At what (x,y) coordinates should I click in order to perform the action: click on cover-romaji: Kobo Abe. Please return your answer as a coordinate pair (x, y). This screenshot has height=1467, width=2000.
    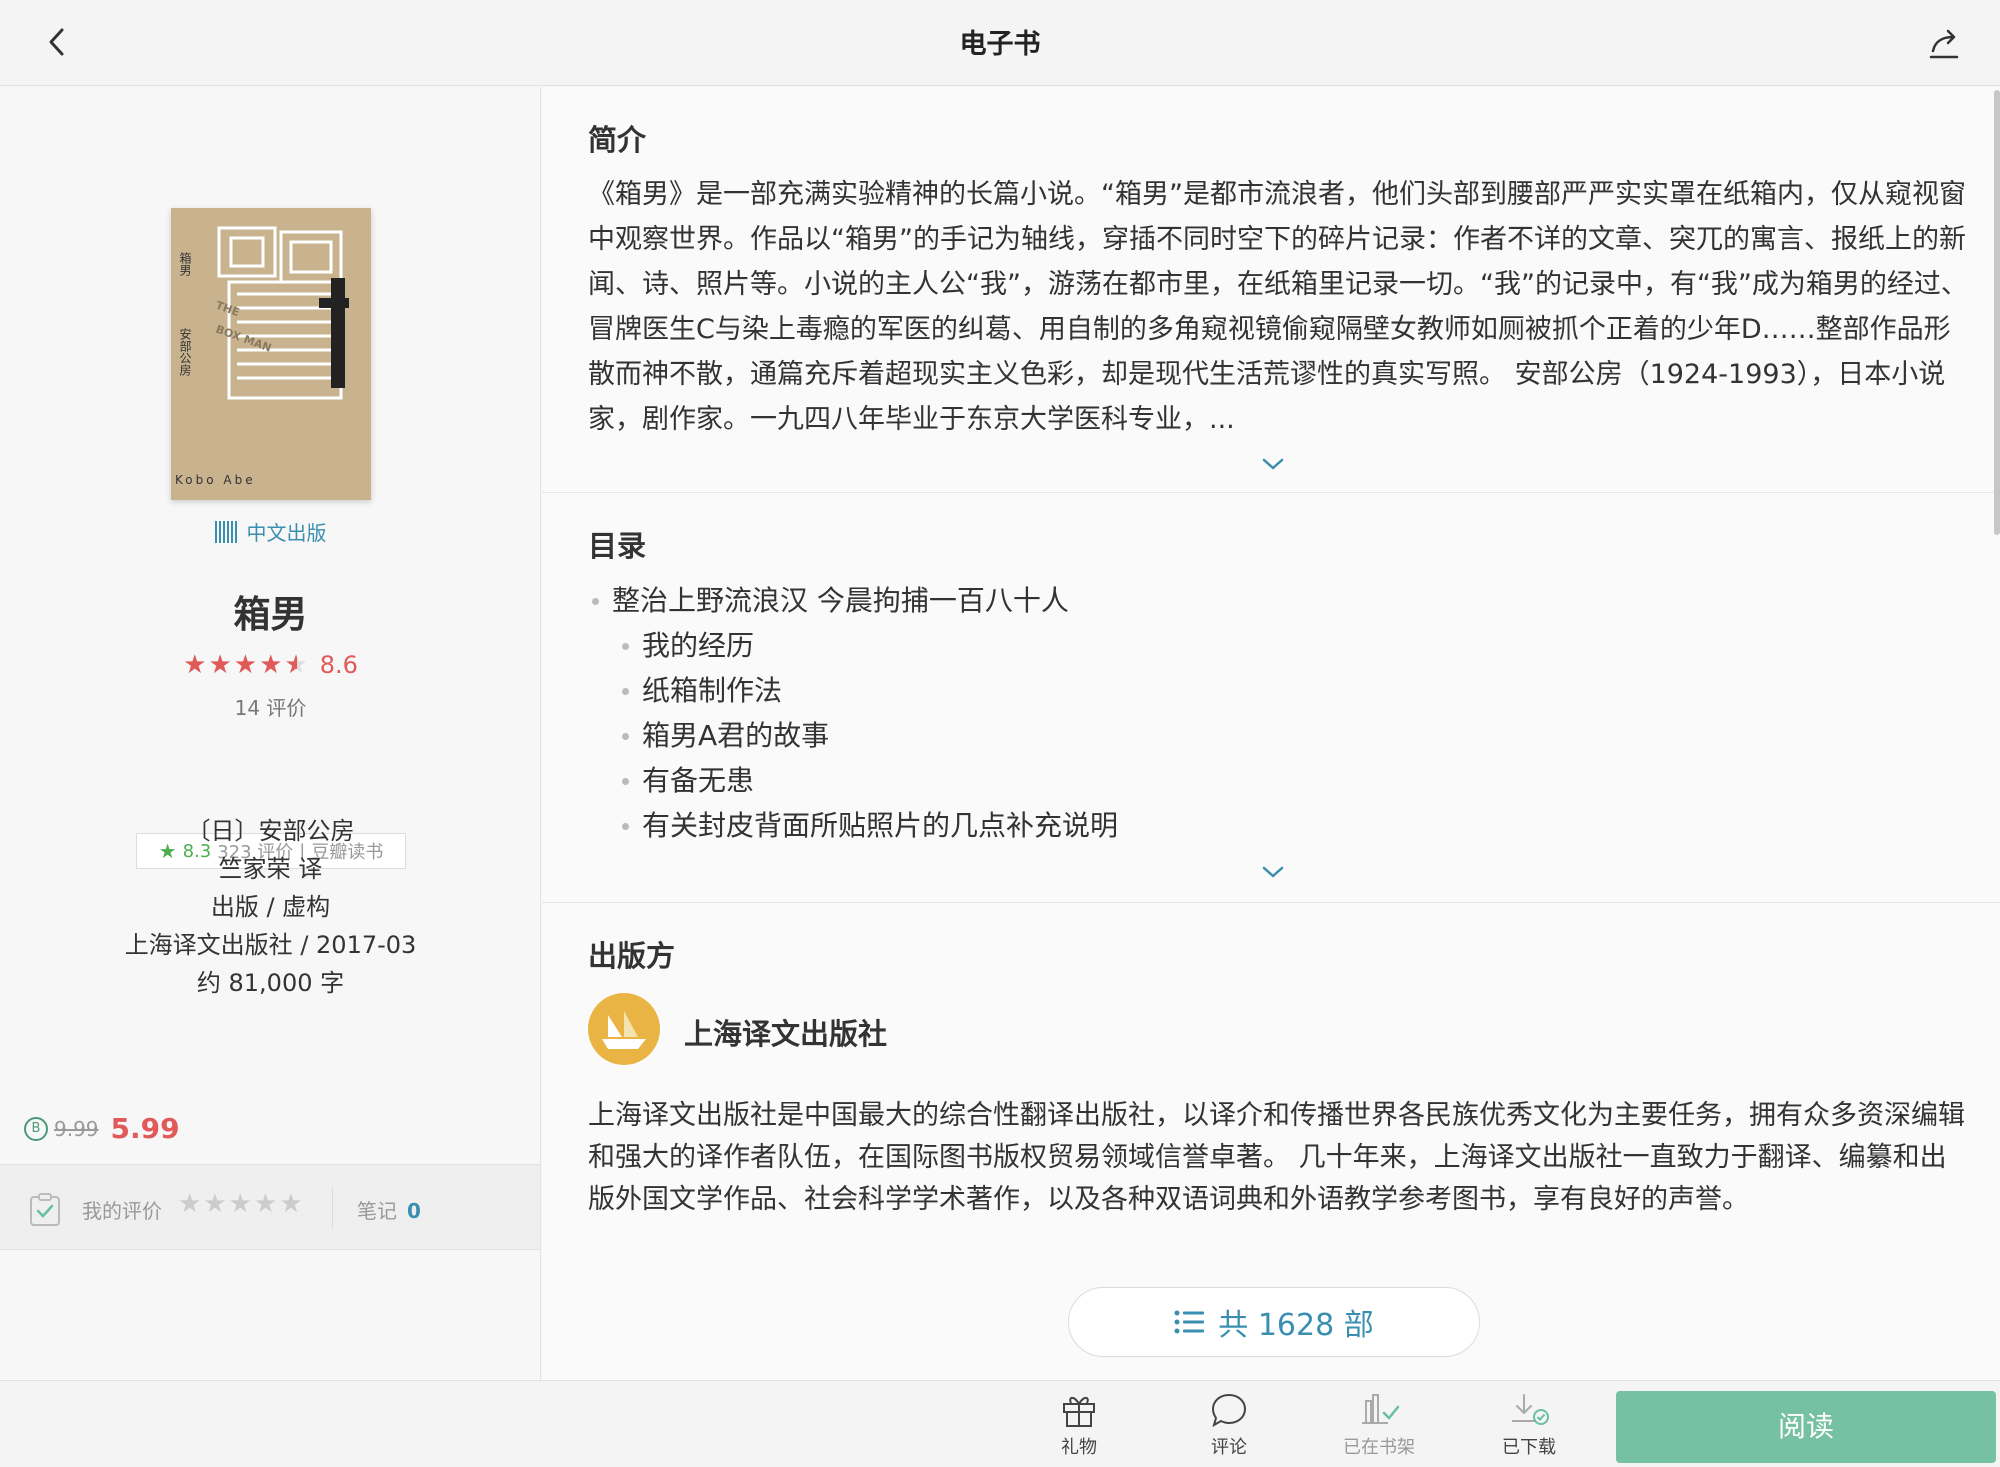
    Looking at the image, I should click on (215, 480).